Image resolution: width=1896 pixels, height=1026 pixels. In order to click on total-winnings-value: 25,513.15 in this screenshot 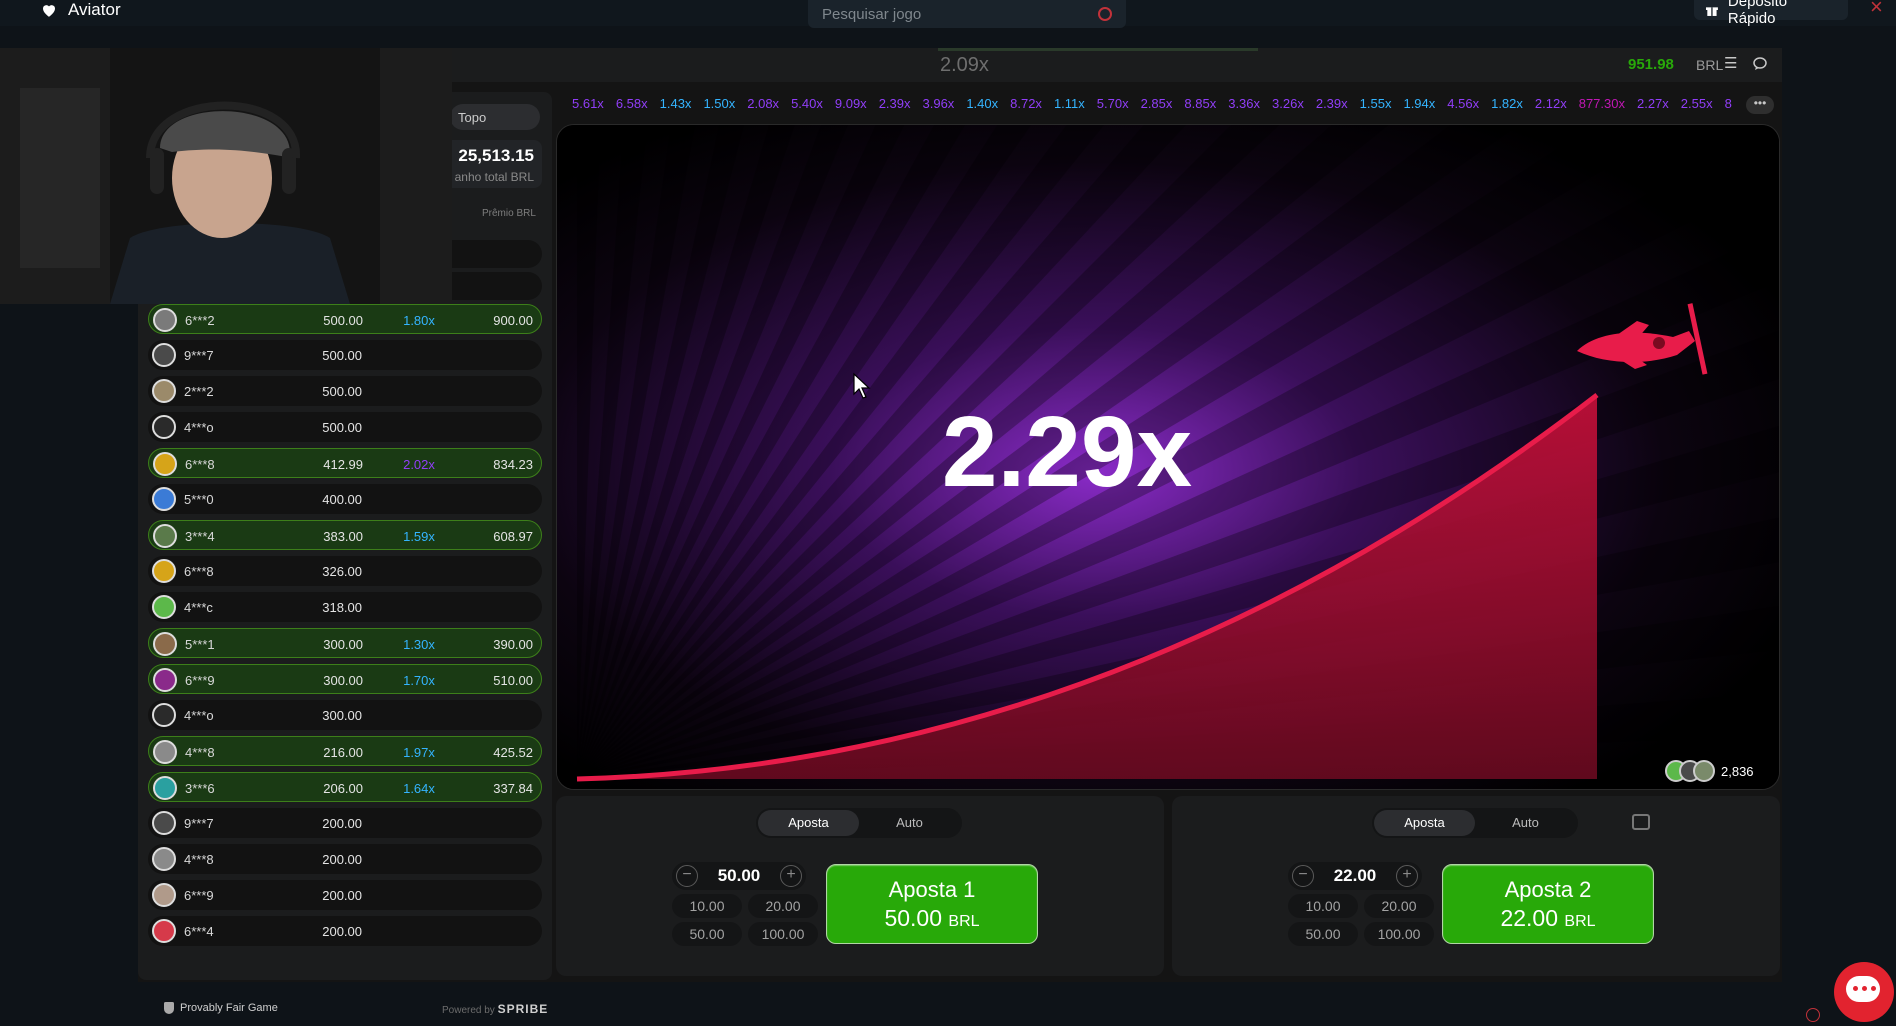, I will do `click(496, 155)`.